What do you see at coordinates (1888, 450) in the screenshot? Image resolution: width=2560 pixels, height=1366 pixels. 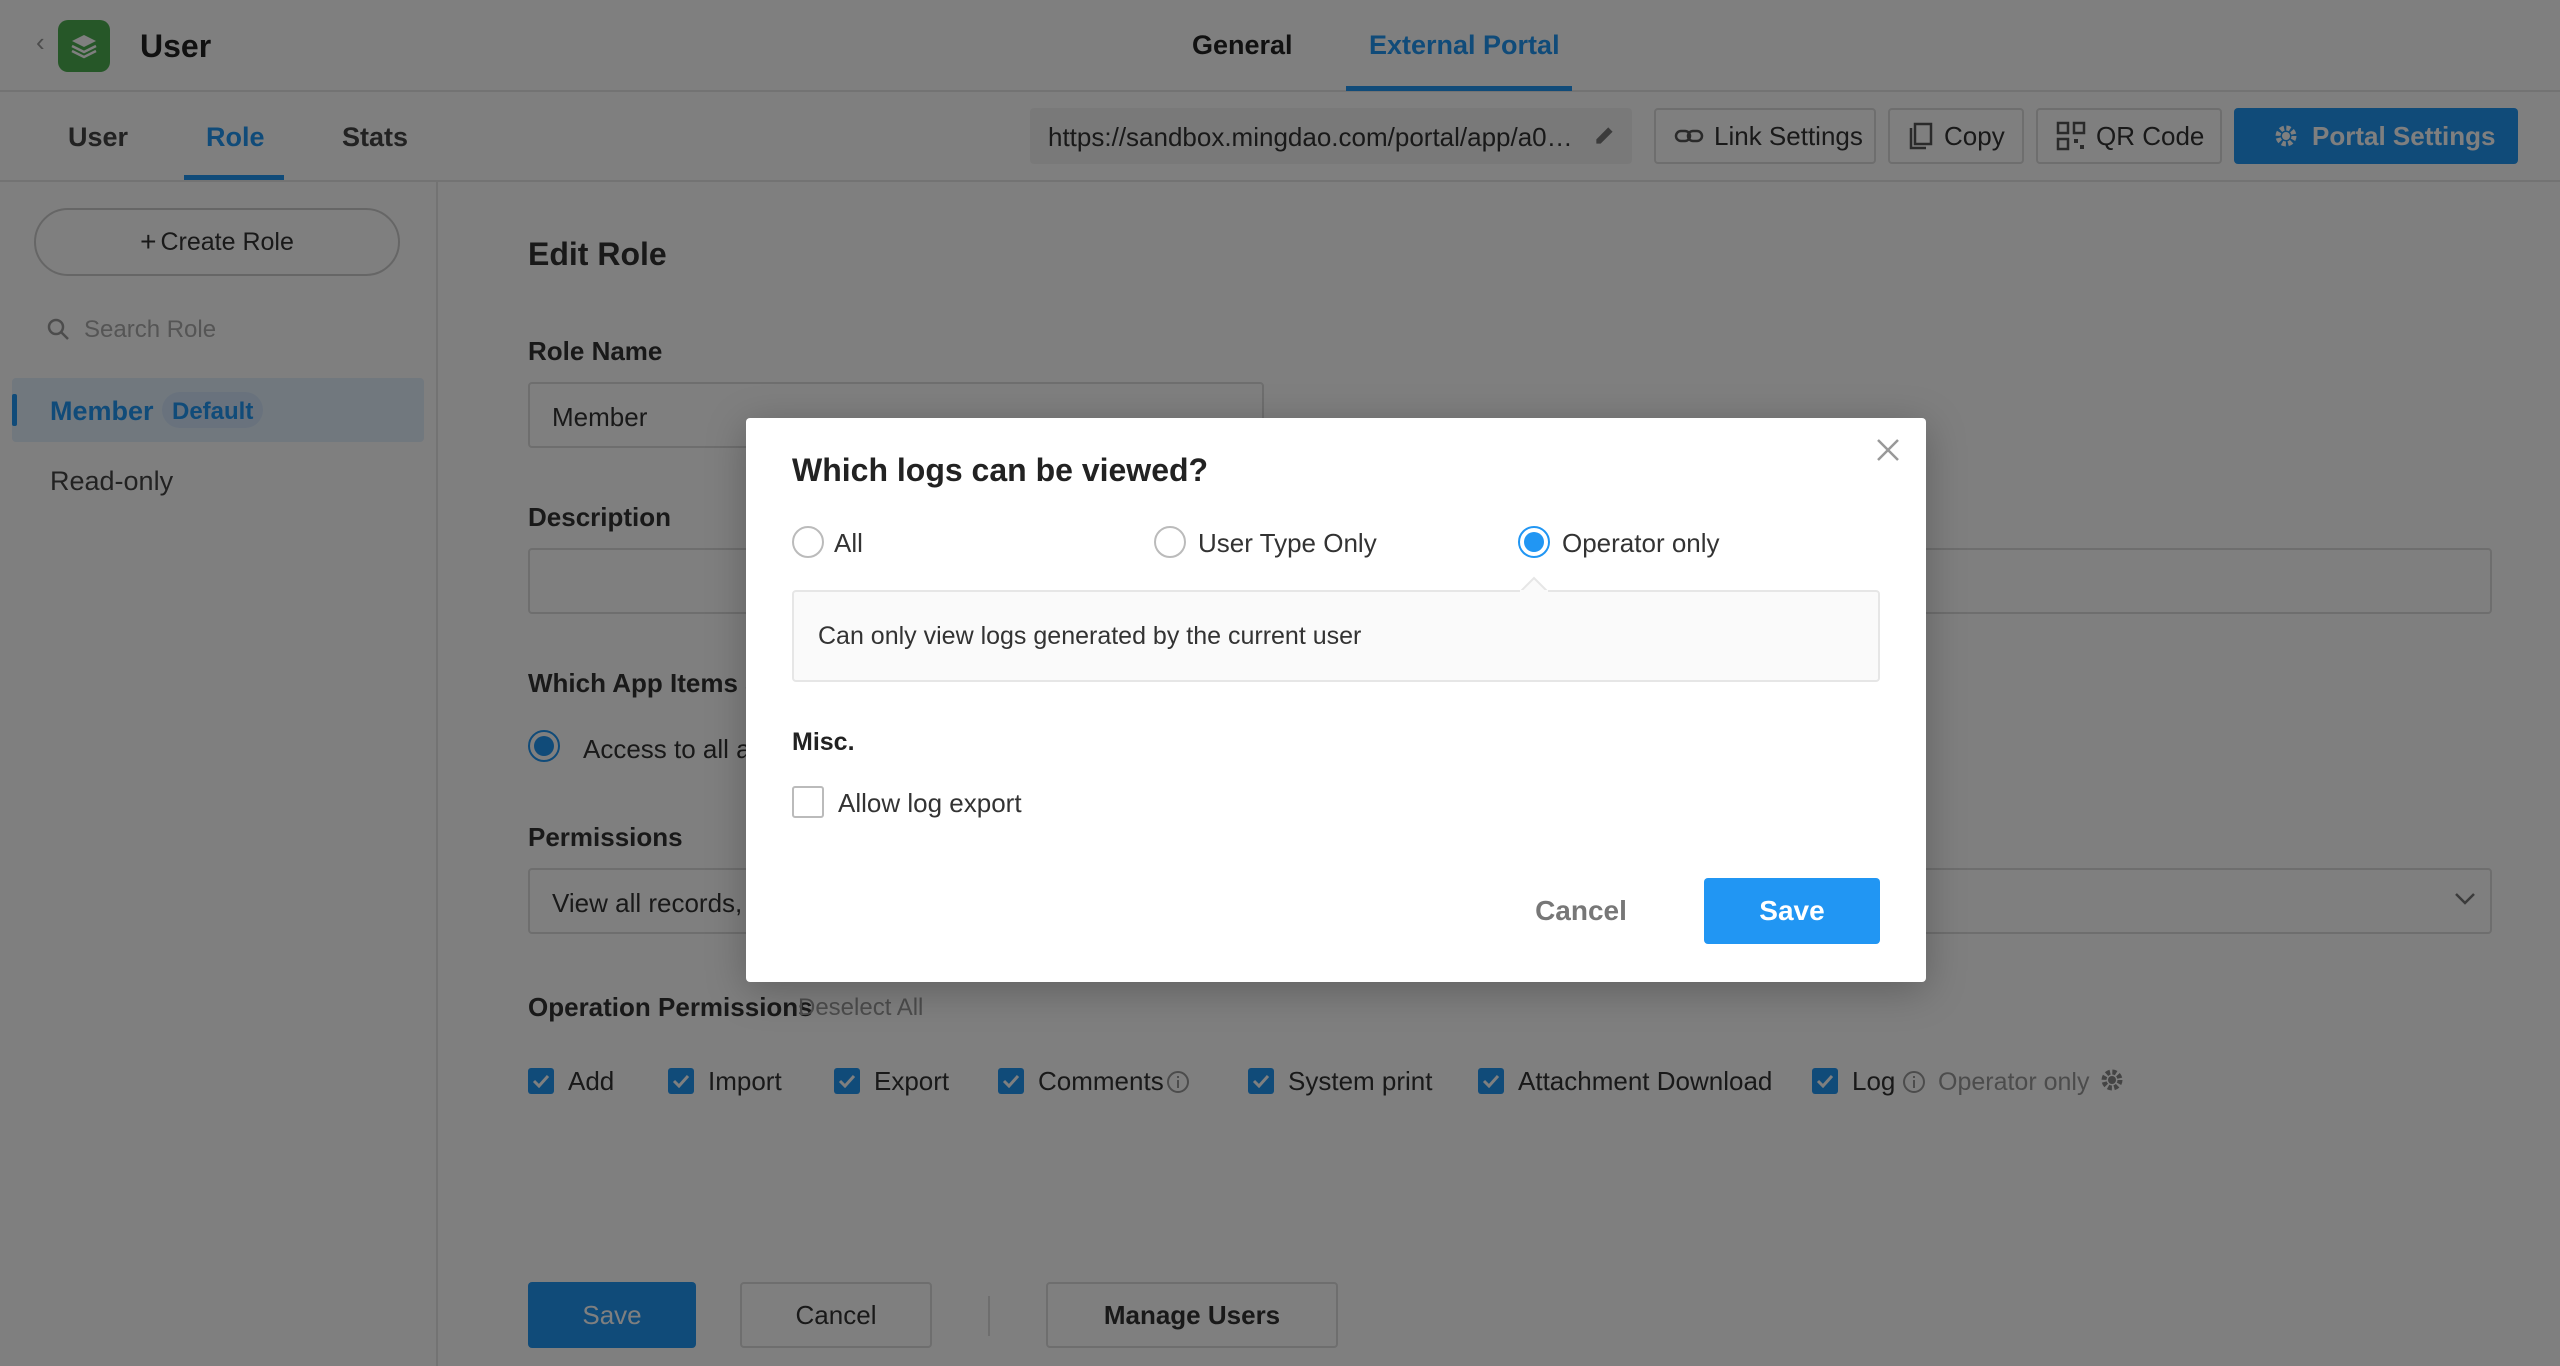 I see `close-icon` at bounding box center [1888, 450].